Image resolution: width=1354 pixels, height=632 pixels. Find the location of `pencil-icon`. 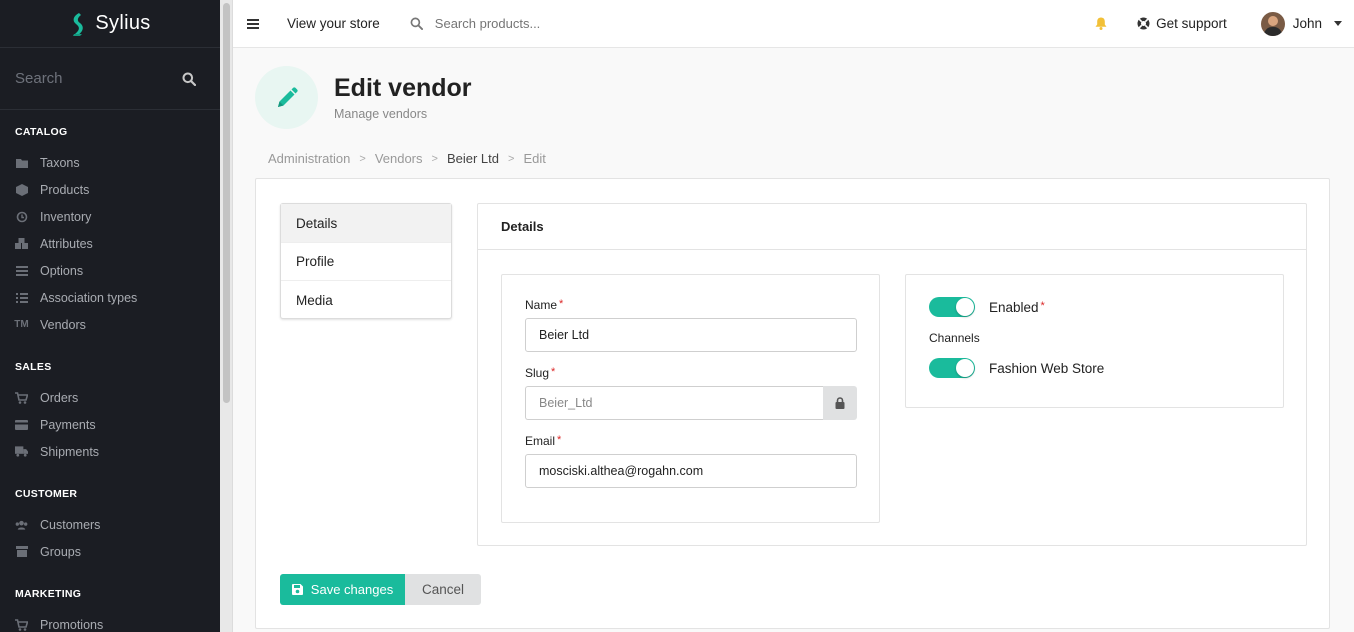

pencil-icon is located at coordinates (287, 96).